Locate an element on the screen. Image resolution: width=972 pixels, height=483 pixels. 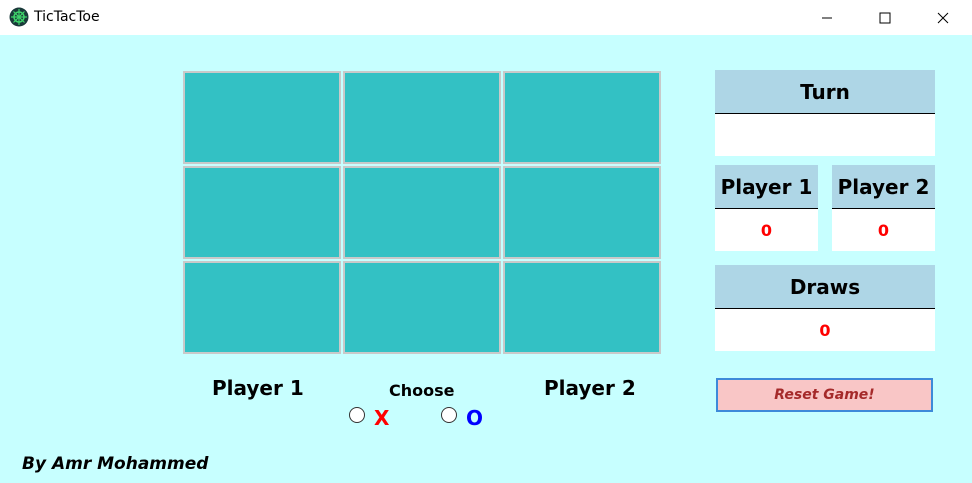
app-icon is located at coordinates (19, 17).